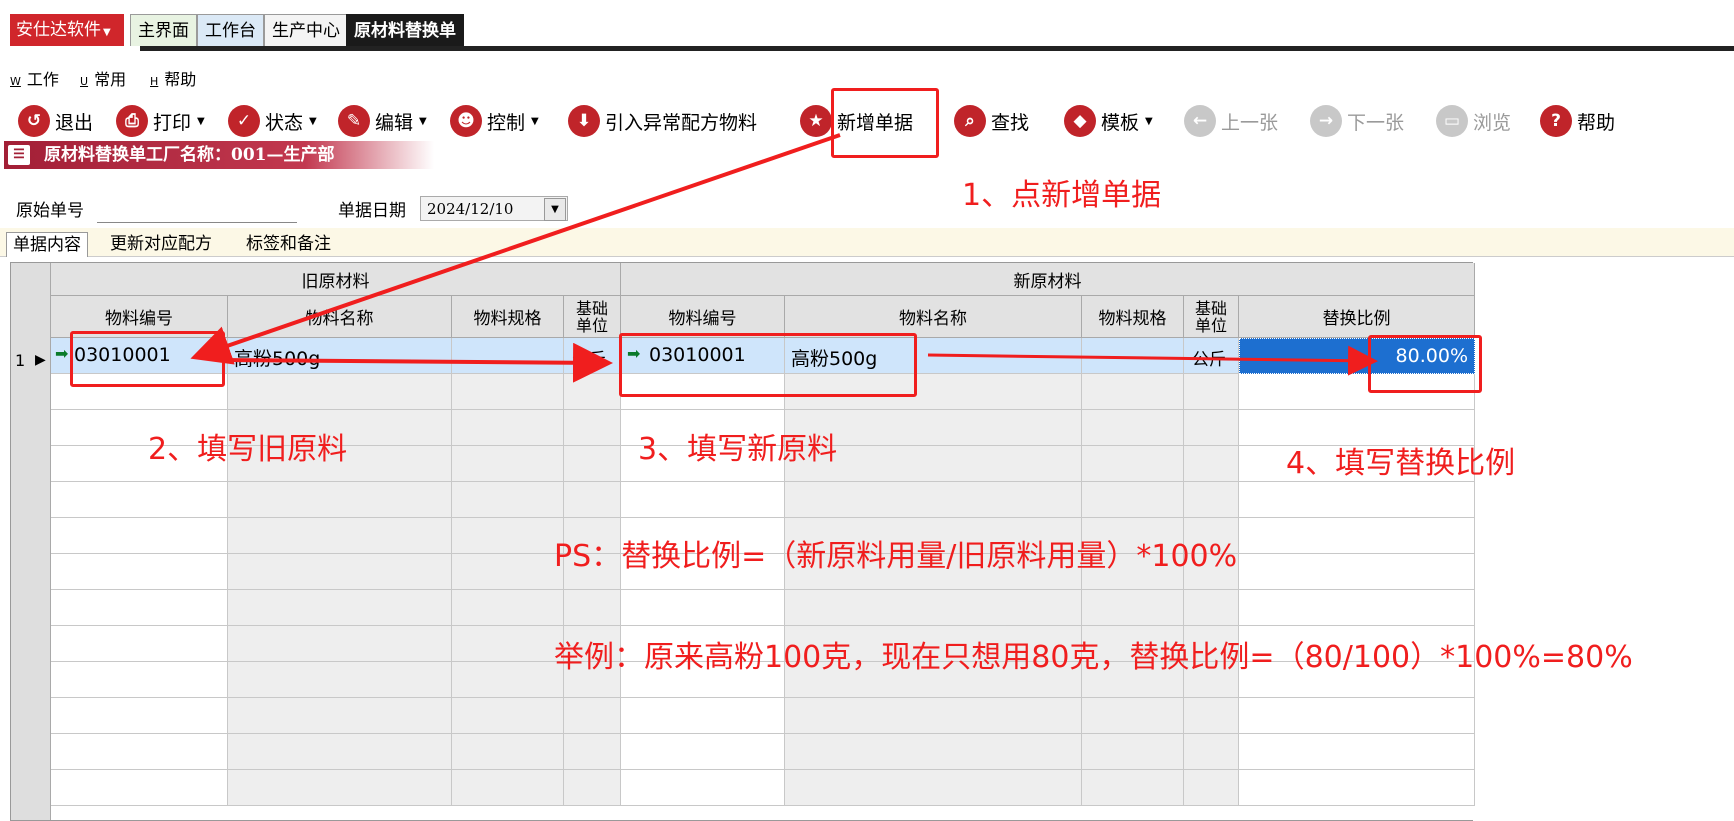 The width and height of the screenshot is (1734, 821). I want to click on annotation-step4: 4、填写替换比例, so click(1401, 463).